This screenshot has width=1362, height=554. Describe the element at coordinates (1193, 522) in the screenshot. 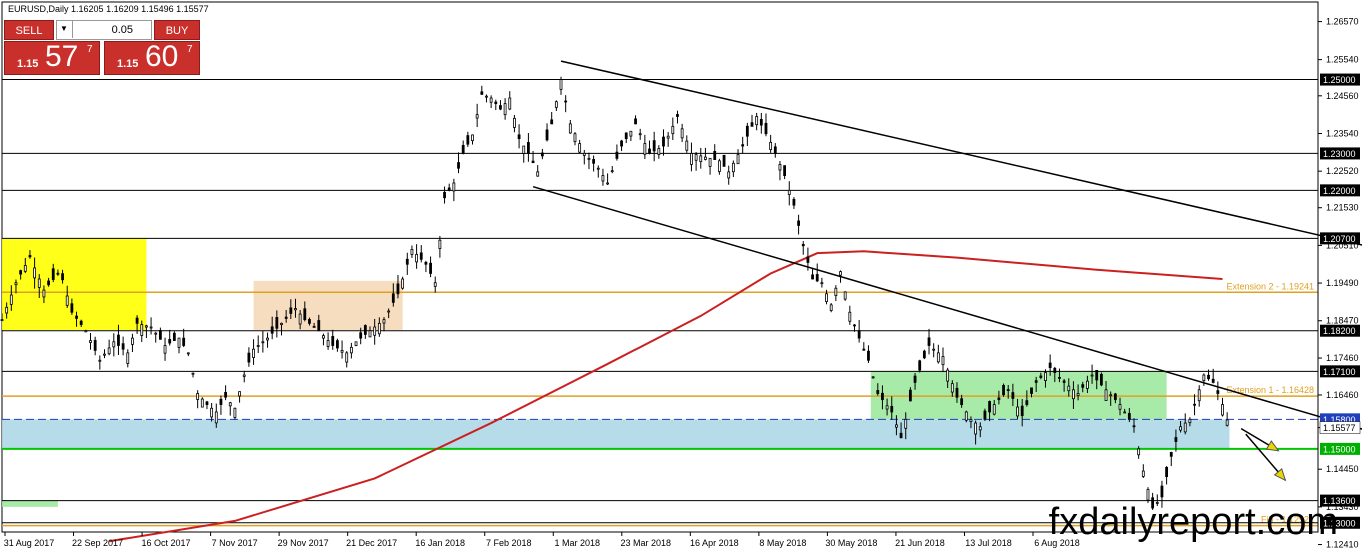

I see `watermark: fxdailyreport.com` at that location.